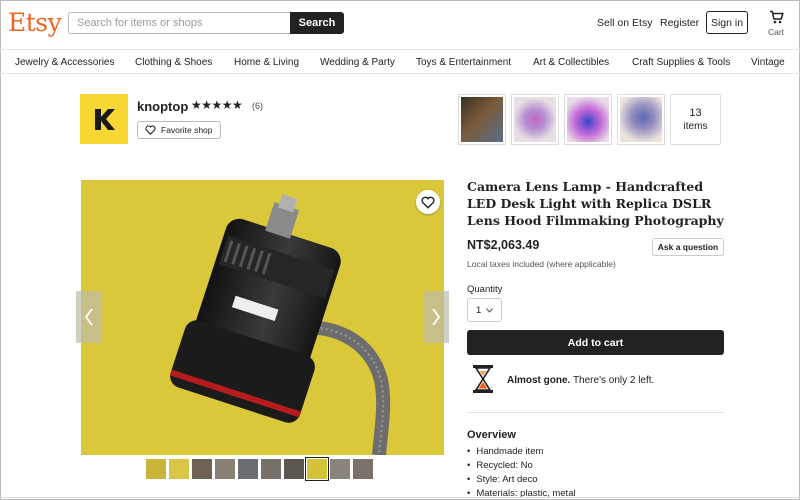 Image resolution: width=800 pixels, height=500 pixels. What do you see at coordinates (541, 264) in the screenshot?
I see `tax-note: Local taxes included (where applicable)` at bounding box center [541, 264].